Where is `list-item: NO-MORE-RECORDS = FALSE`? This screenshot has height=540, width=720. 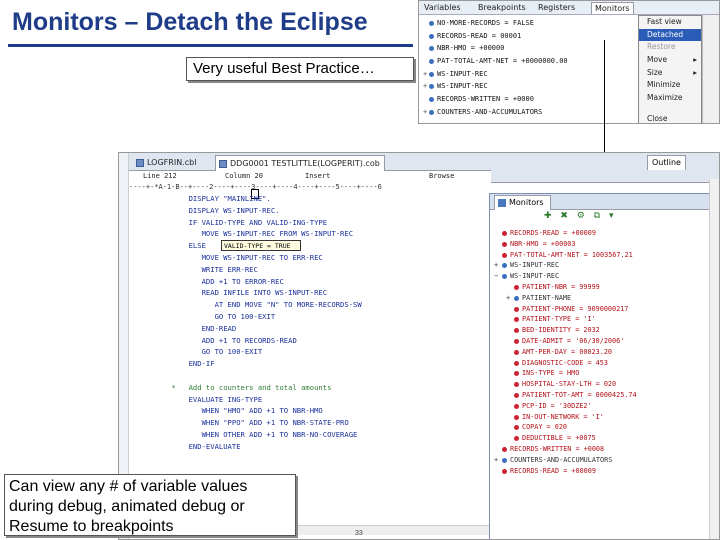 list-item: NO-MORE-RECORDS = FALSE is located at coordinates (529, 23).